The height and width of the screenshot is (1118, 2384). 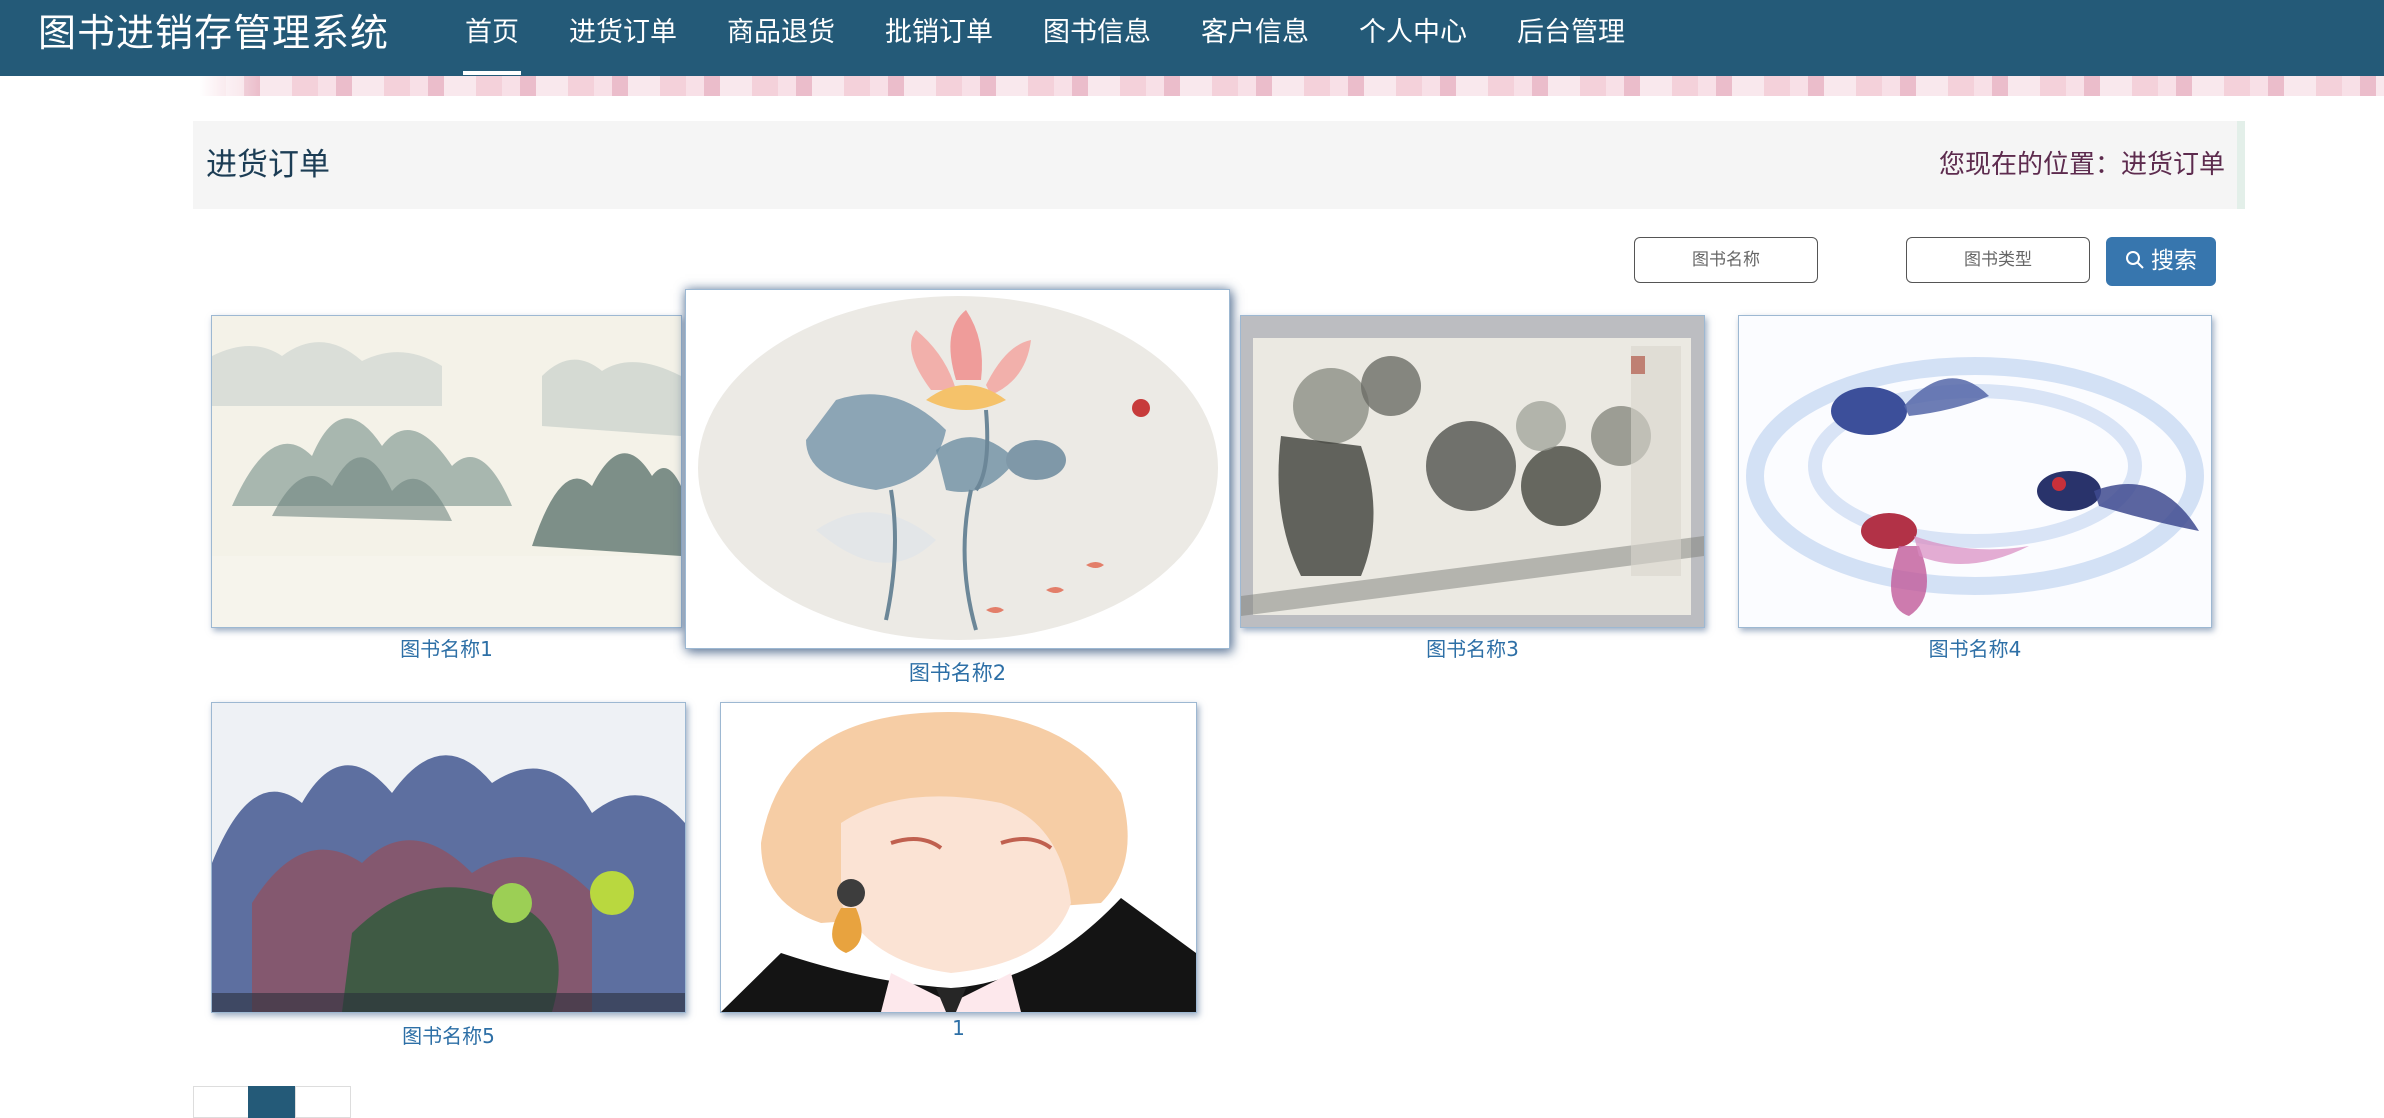 I want to click on pagination, so click(x=272, y=1102).